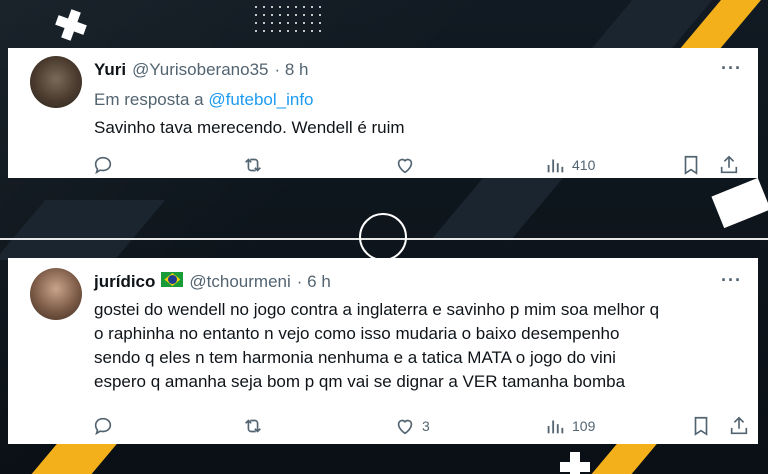 This screenshot has width=768, height=474. What do you see at coordinates (575, 463) in the screenshot?
I see `decorative-plus` at bounding box center [575, 463].